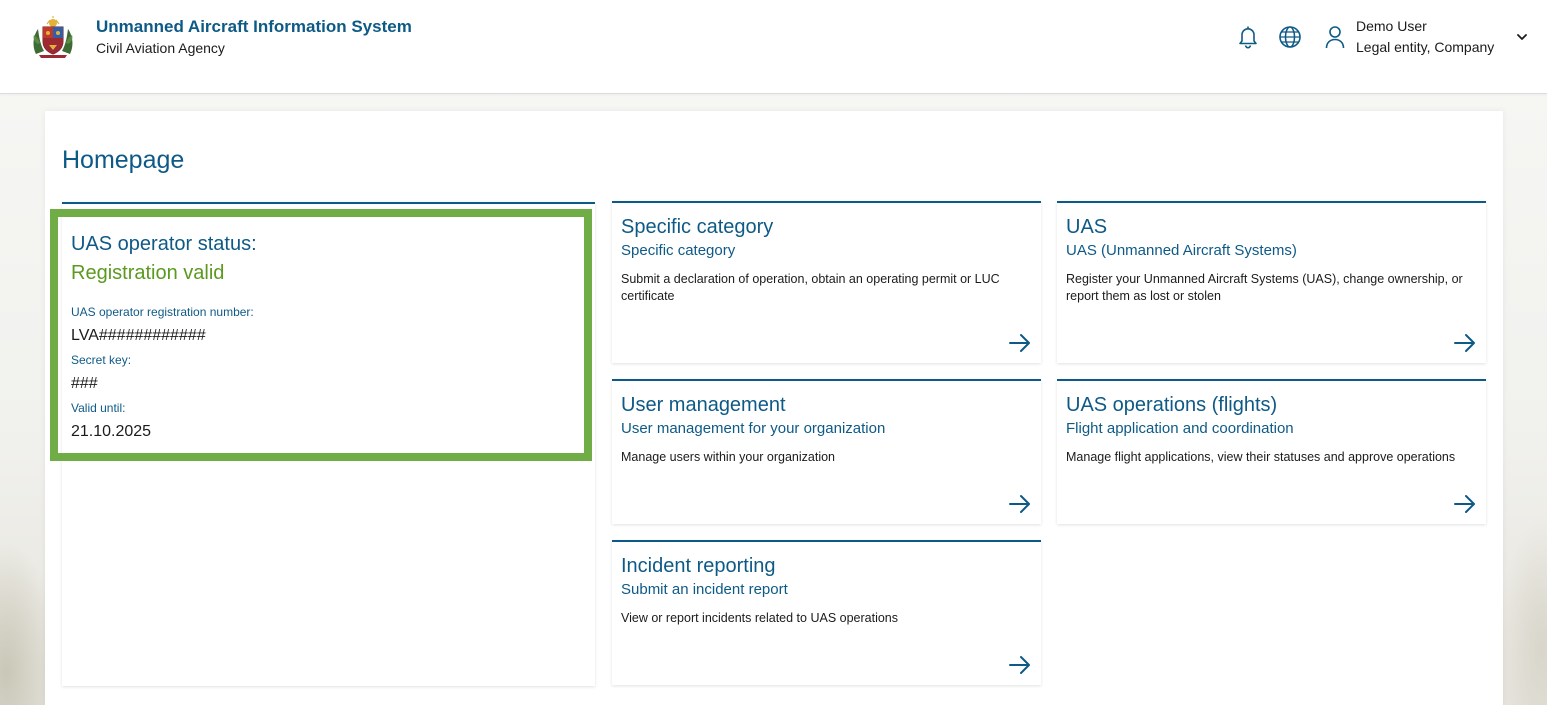 This screenshot has width=1547, height=705. What do you see at coordinates (753, 428) in the screenshot?
I see `card-subtitle: User management for your organization` at bounding box center [753, 428].